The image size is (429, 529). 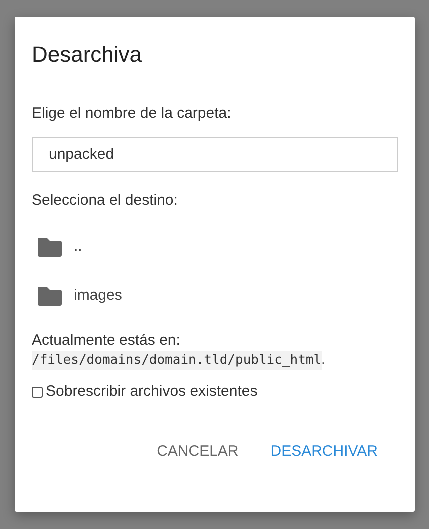 What do you see at coordinates (177, 360) in the screenshot?
I see `location-path: /files/domains/domain.tld/public_html` at bounding box center [177, 360].